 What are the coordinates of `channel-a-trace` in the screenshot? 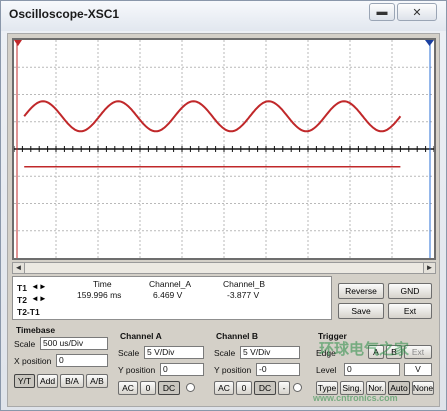 It's located at (212, 116).